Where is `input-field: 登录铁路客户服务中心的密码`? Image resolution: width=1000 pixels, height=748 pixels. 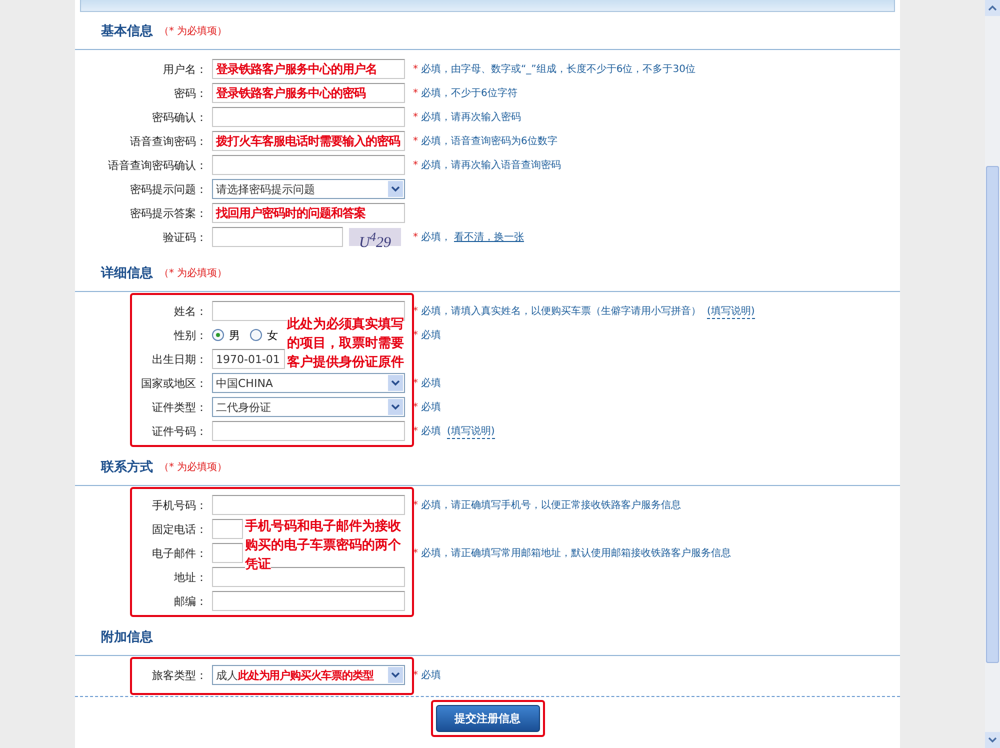
input-field: 登录铁路客户服务中心的密码 is located at coordinates (308, 93).